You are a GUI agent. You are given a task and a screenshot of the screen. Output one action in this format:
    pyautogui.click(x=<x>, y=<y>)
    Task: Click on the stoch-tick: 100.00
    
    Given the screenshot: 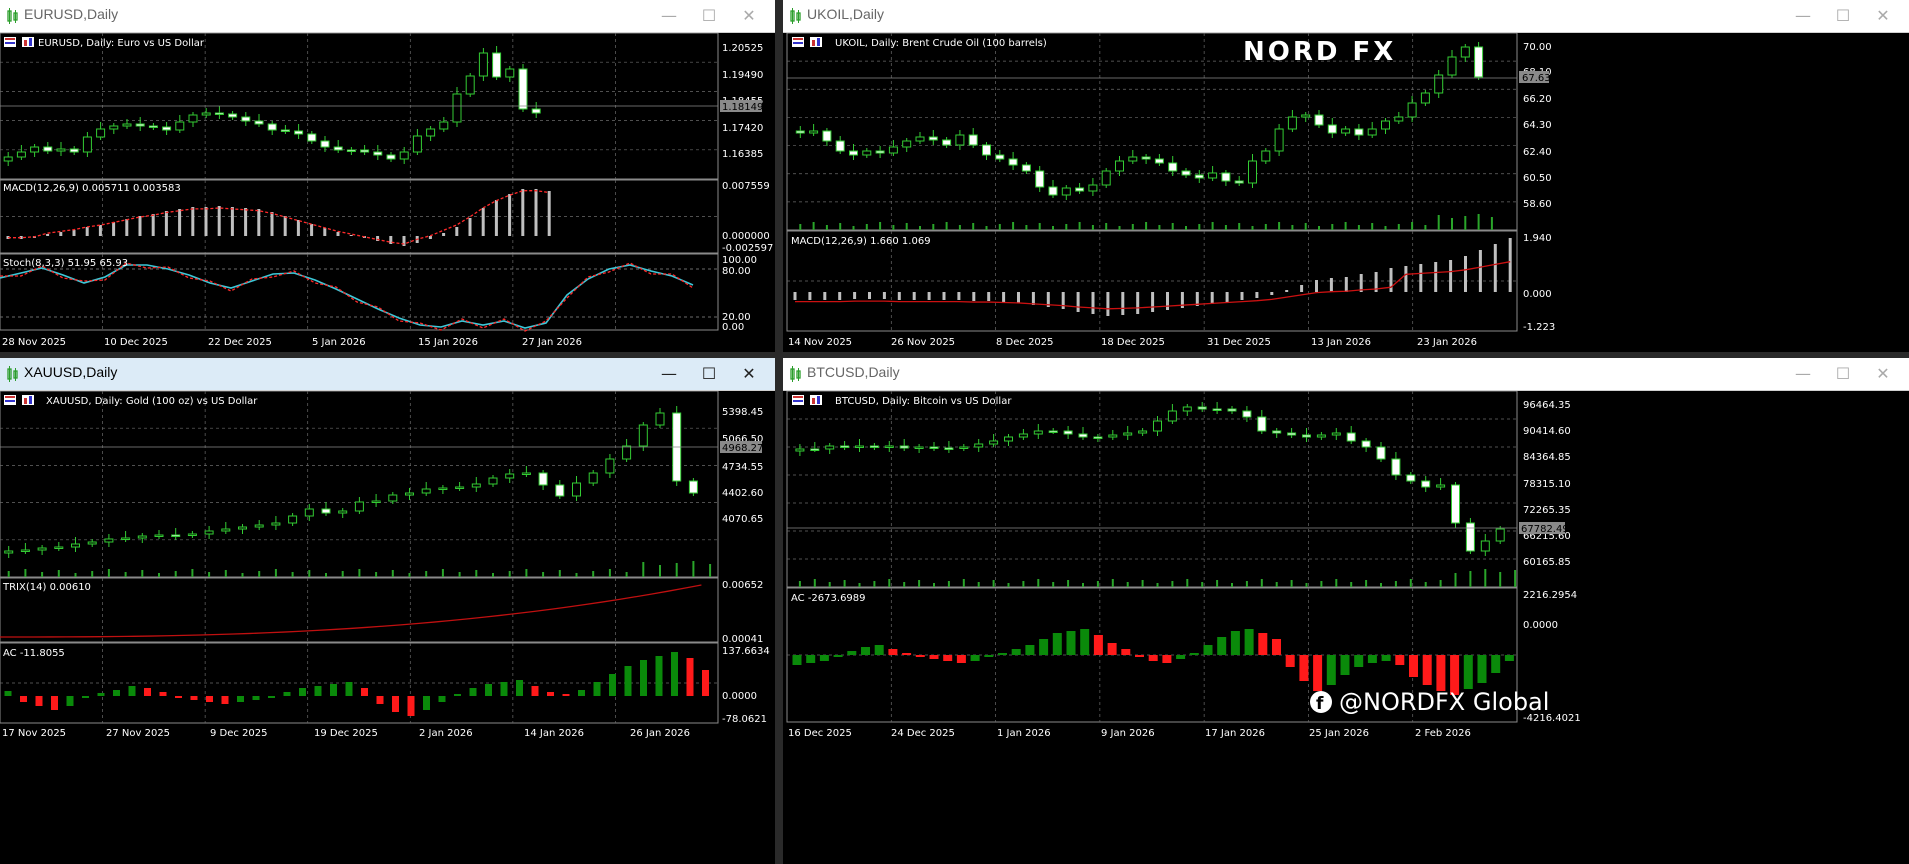 What is the action you would take?
    pyautogui.click(x=739, y=260)
    